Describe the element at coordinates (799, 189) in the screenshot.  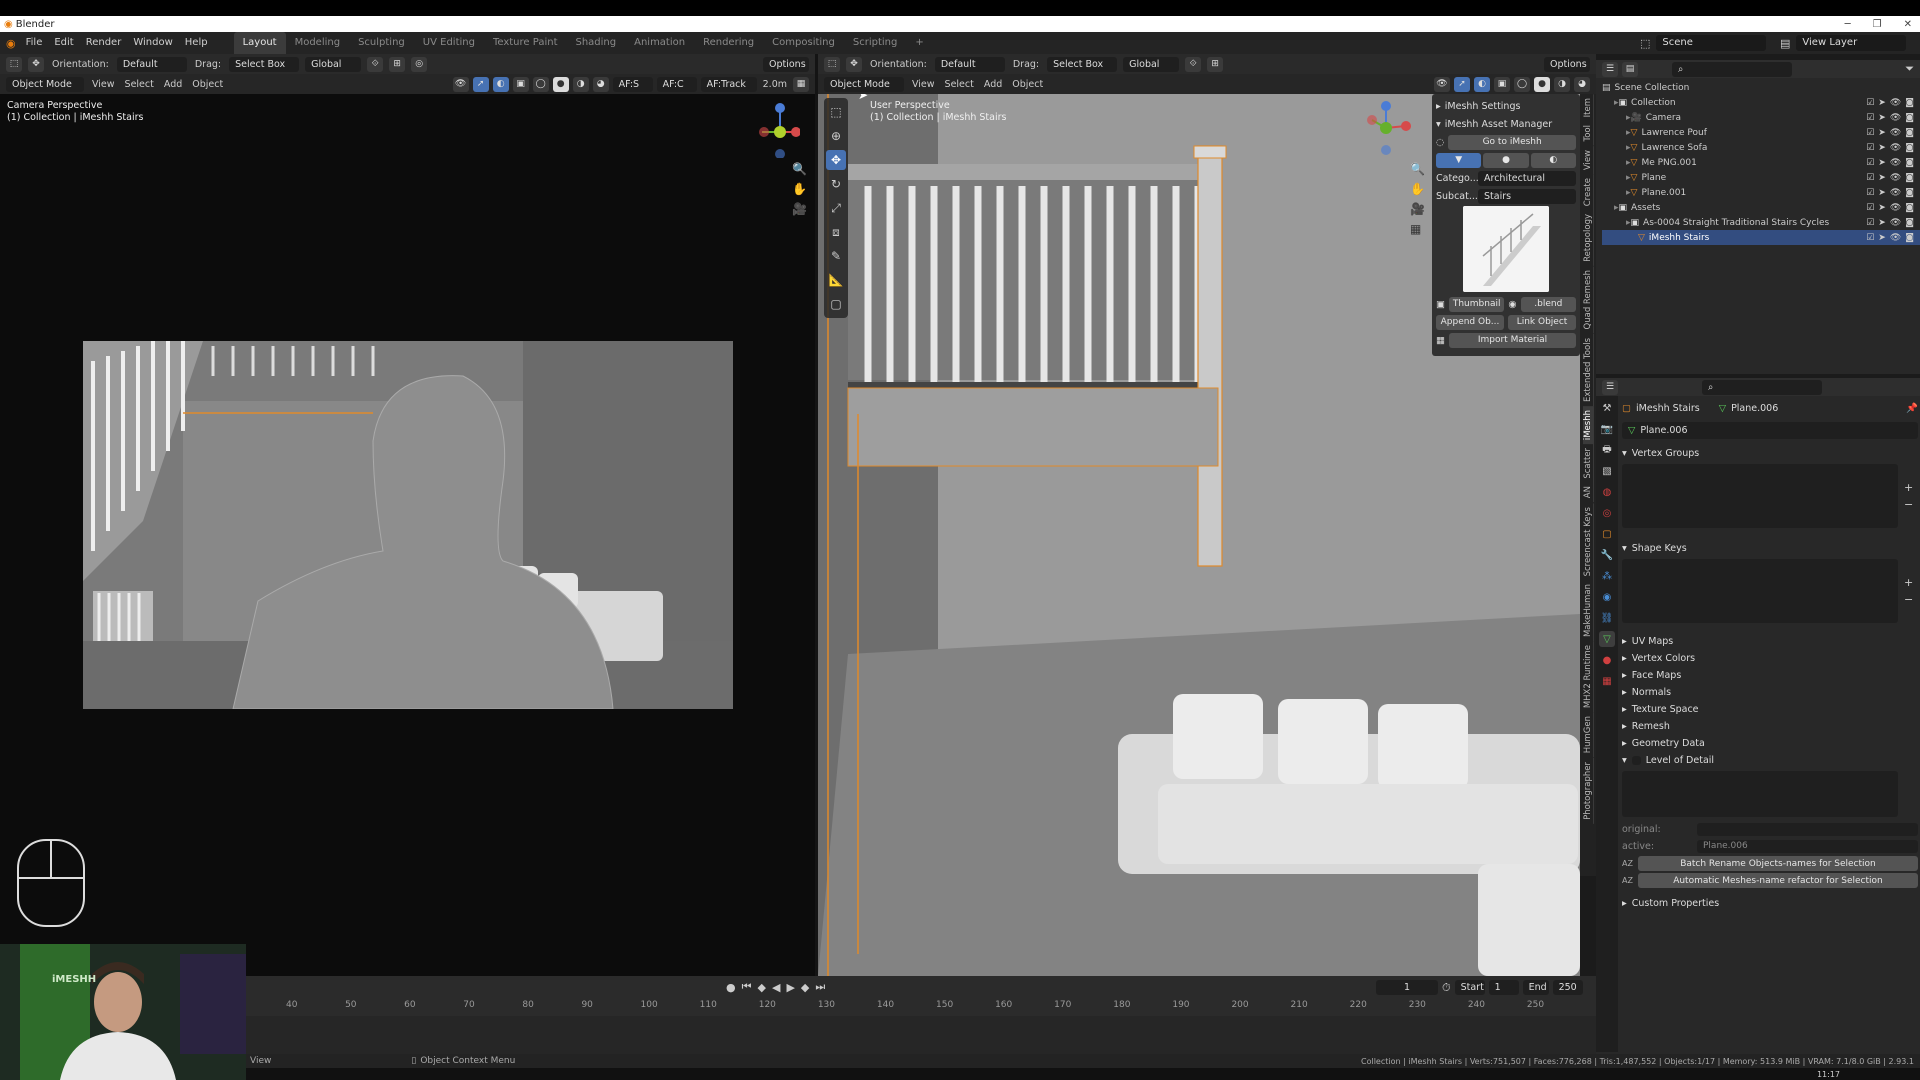
I see `pan-hand-icon: ✋` at that location.